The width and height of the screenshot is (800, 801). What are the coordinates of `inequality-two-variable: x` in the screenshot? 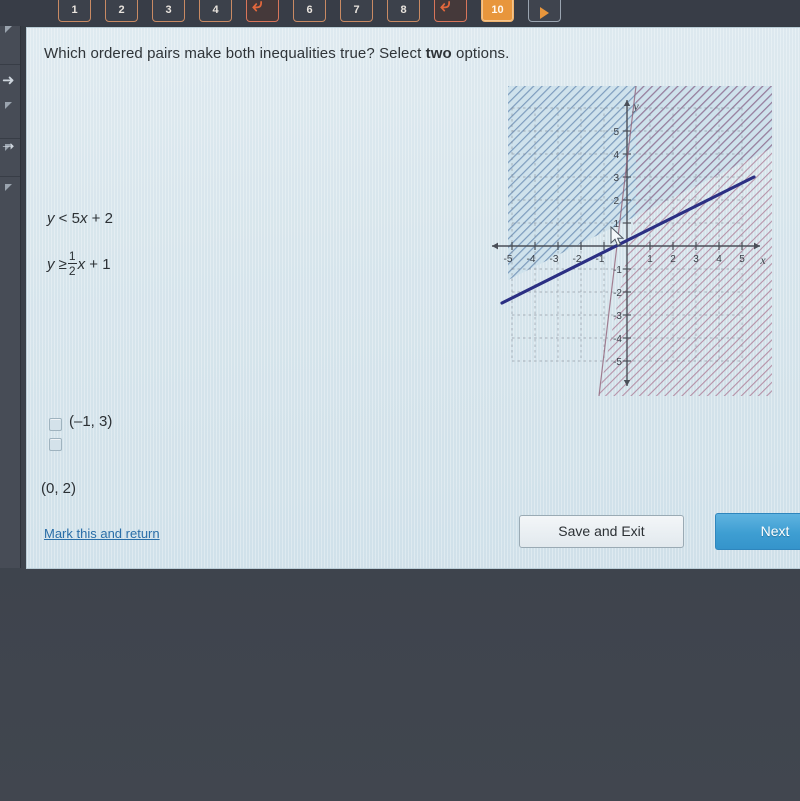 It's located at (81, 264).